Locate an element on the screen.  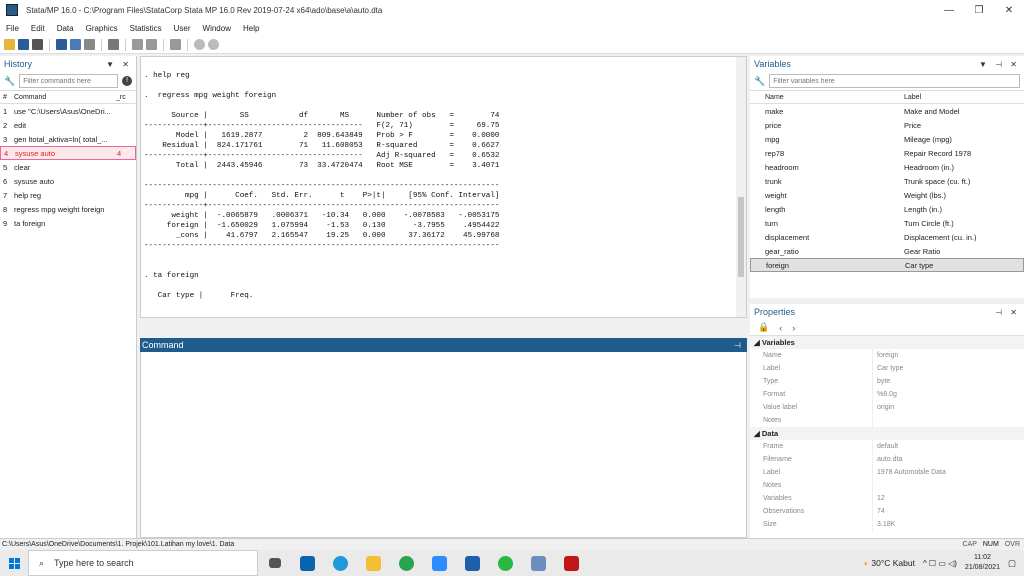
property-row: Label 1978 Automobile Data is located at coordinates (887, 472).